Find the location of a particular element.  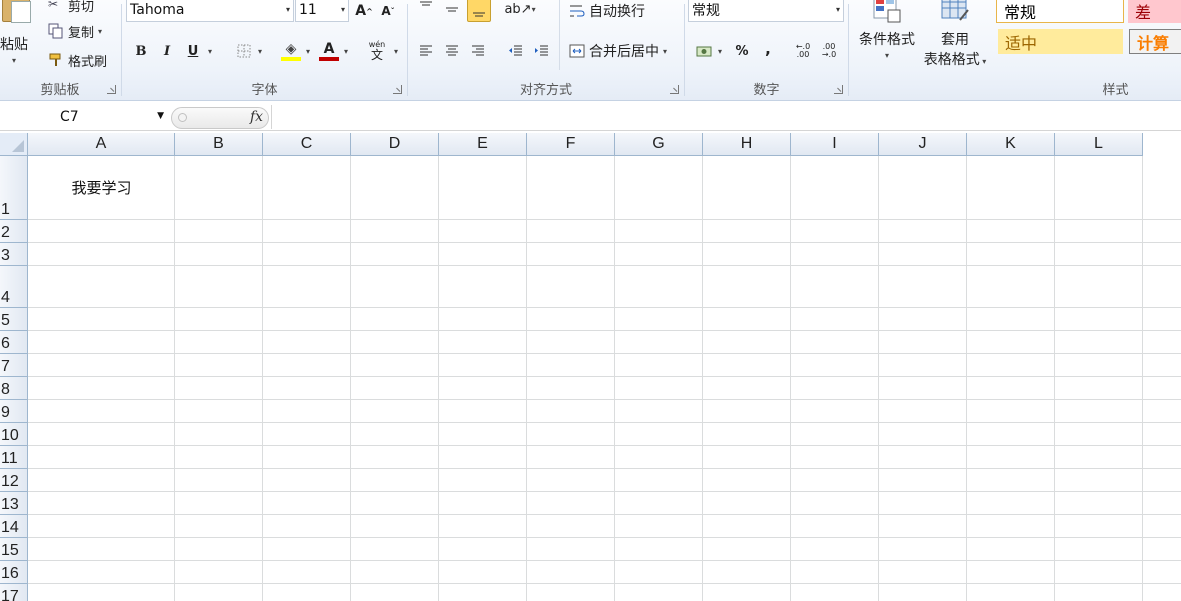

column-header-D: D is located at coordinates (395, 144).